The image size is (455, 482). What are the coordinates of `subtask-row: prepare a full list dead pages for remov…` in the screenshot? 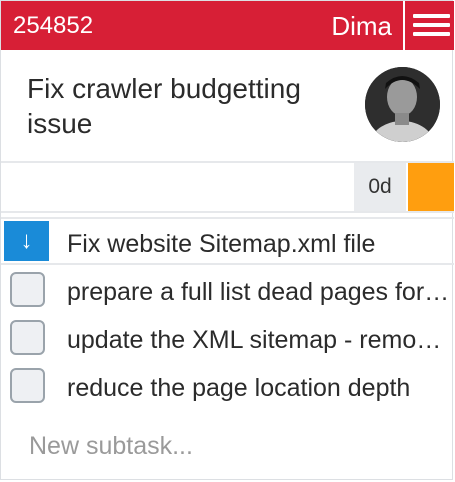 It's located at (227, 290).